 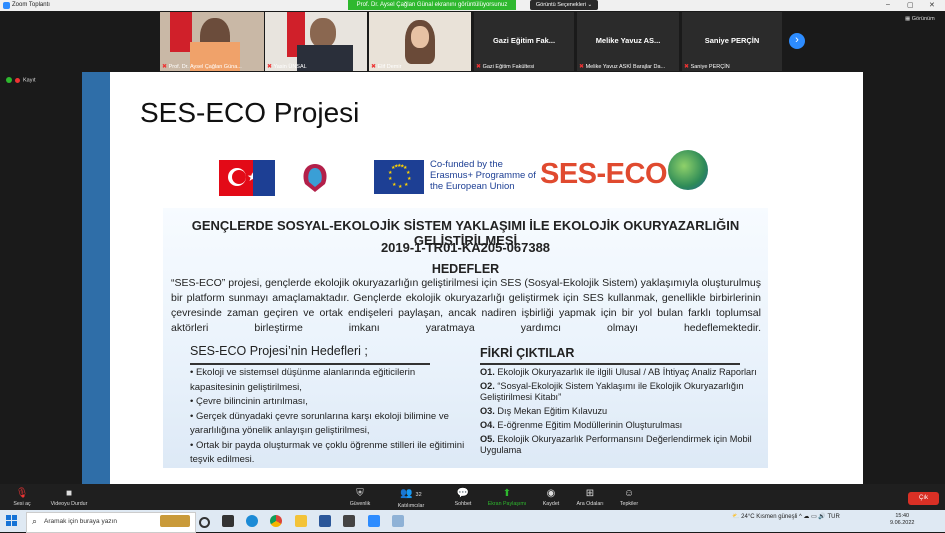 I want to click on leave-button: Çık, so click(x=923, y=498).